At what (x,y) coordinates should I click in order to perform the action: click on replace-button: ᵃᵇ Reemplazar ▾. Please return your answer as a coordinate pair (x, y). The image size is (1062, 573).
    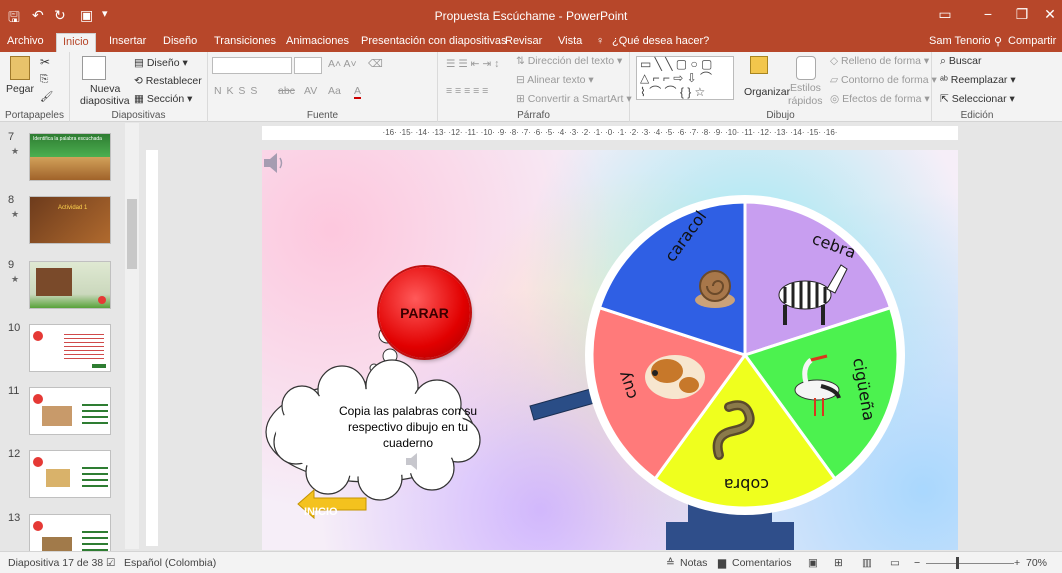
    Looking at the image, I should click on (978, 80).